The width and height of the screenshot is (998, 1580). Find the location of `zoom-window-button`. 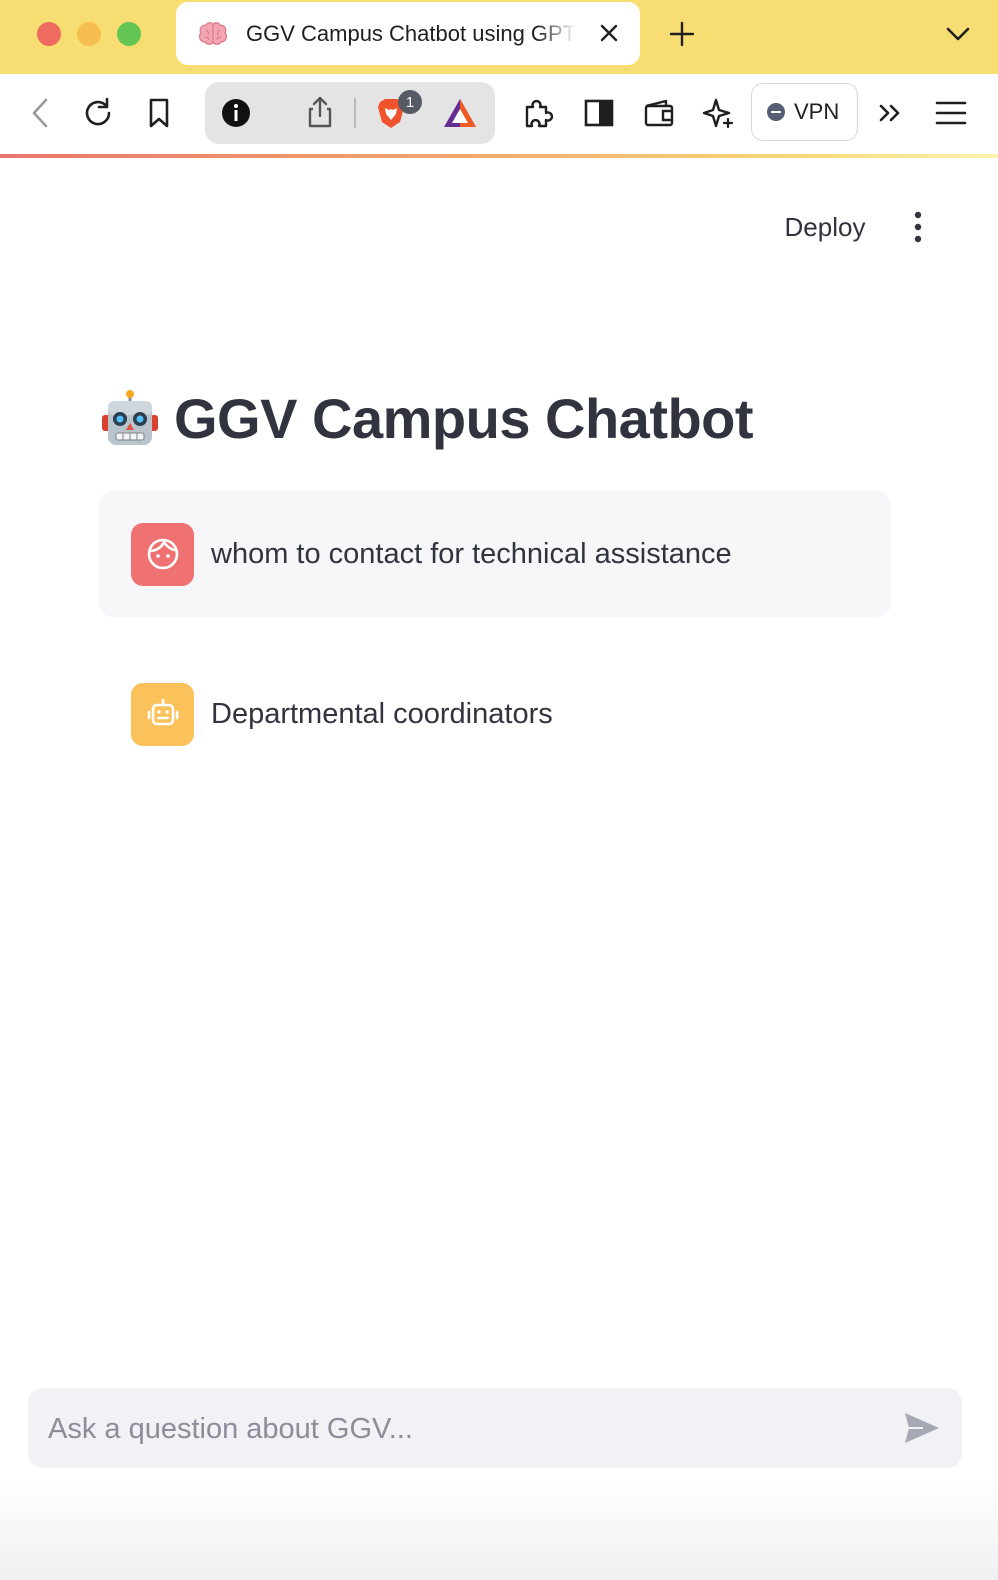

zoom-window-button is located at coordinates (129, 34).